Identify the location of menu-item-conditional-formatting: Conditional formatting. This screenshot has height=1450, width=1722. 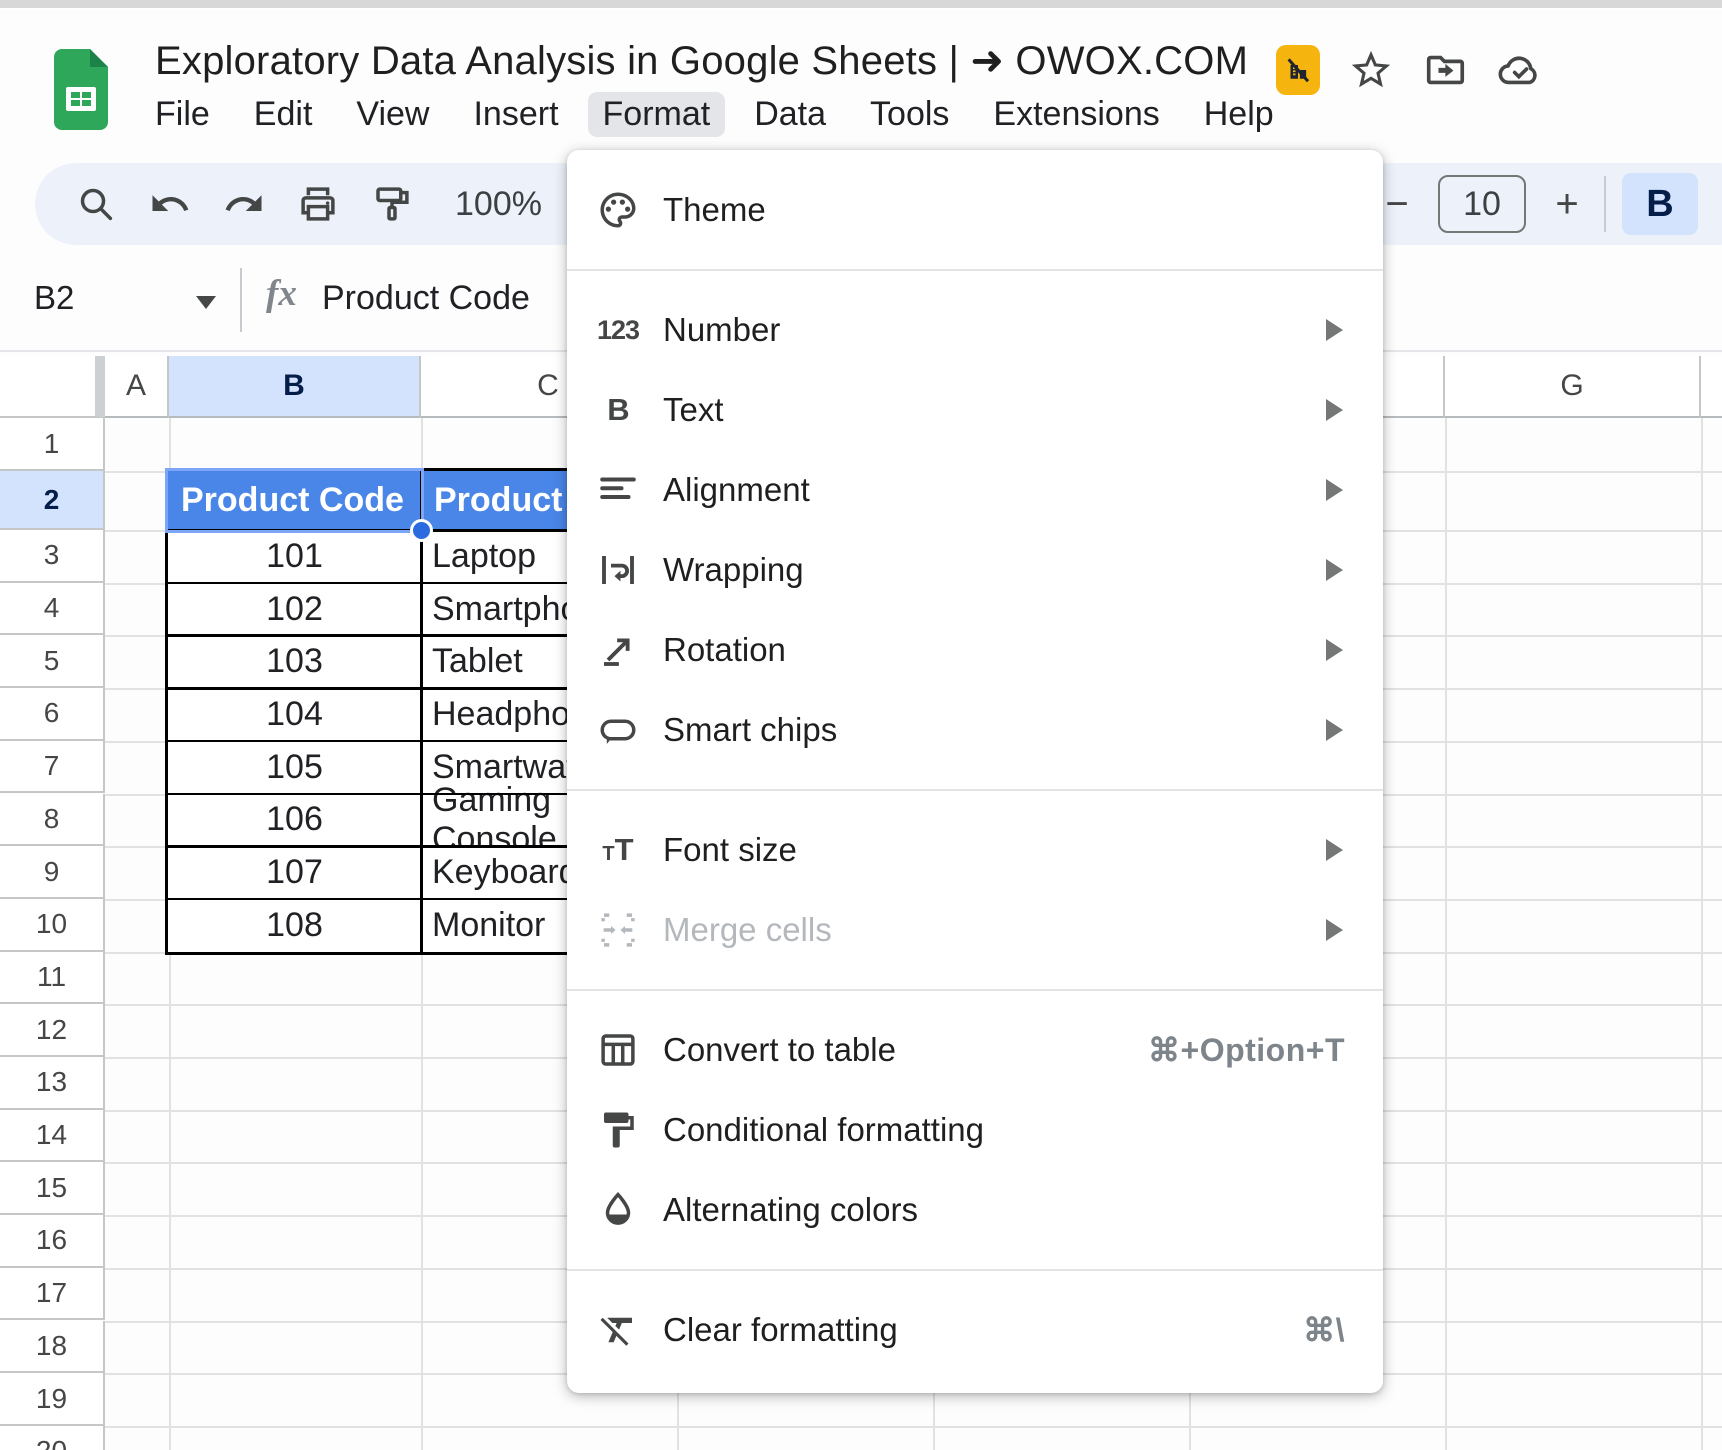
(975, 1130).